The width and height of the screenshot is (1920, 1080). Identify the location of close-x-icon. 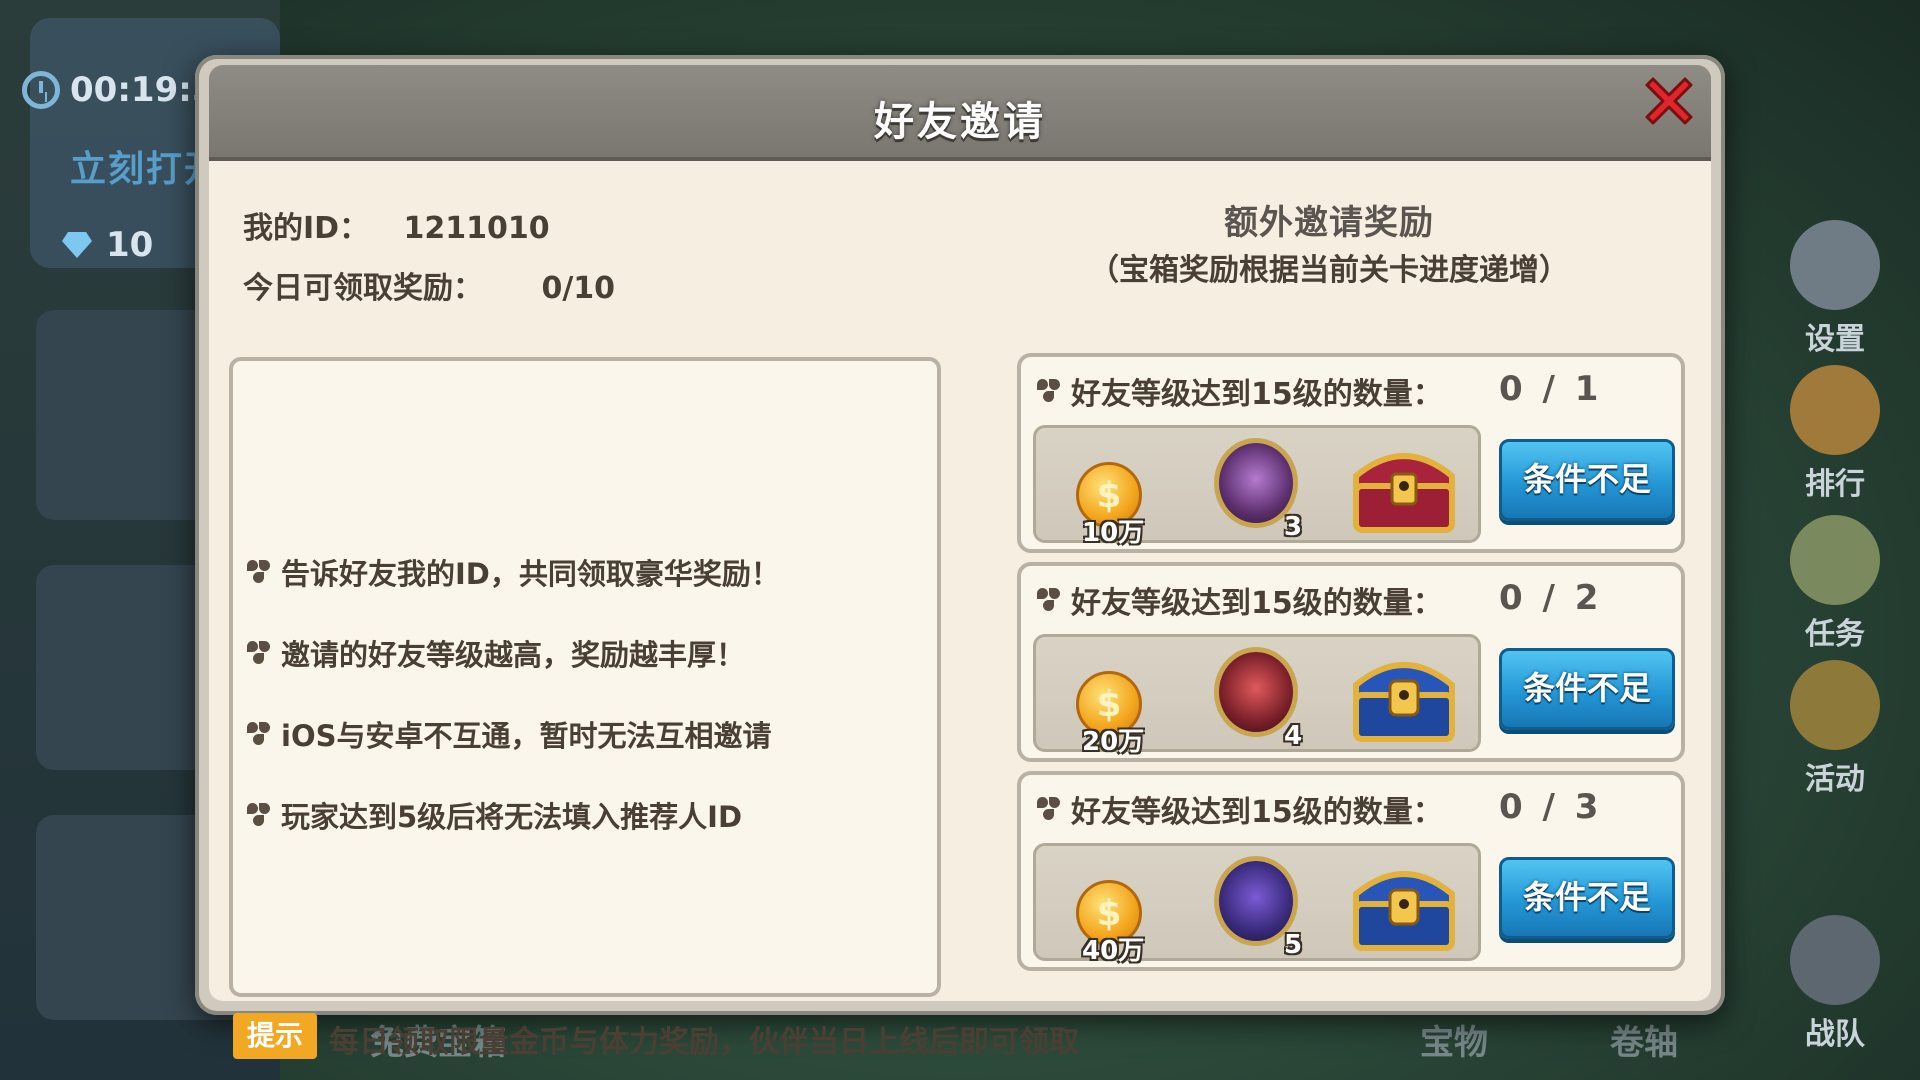
(1669, 101).